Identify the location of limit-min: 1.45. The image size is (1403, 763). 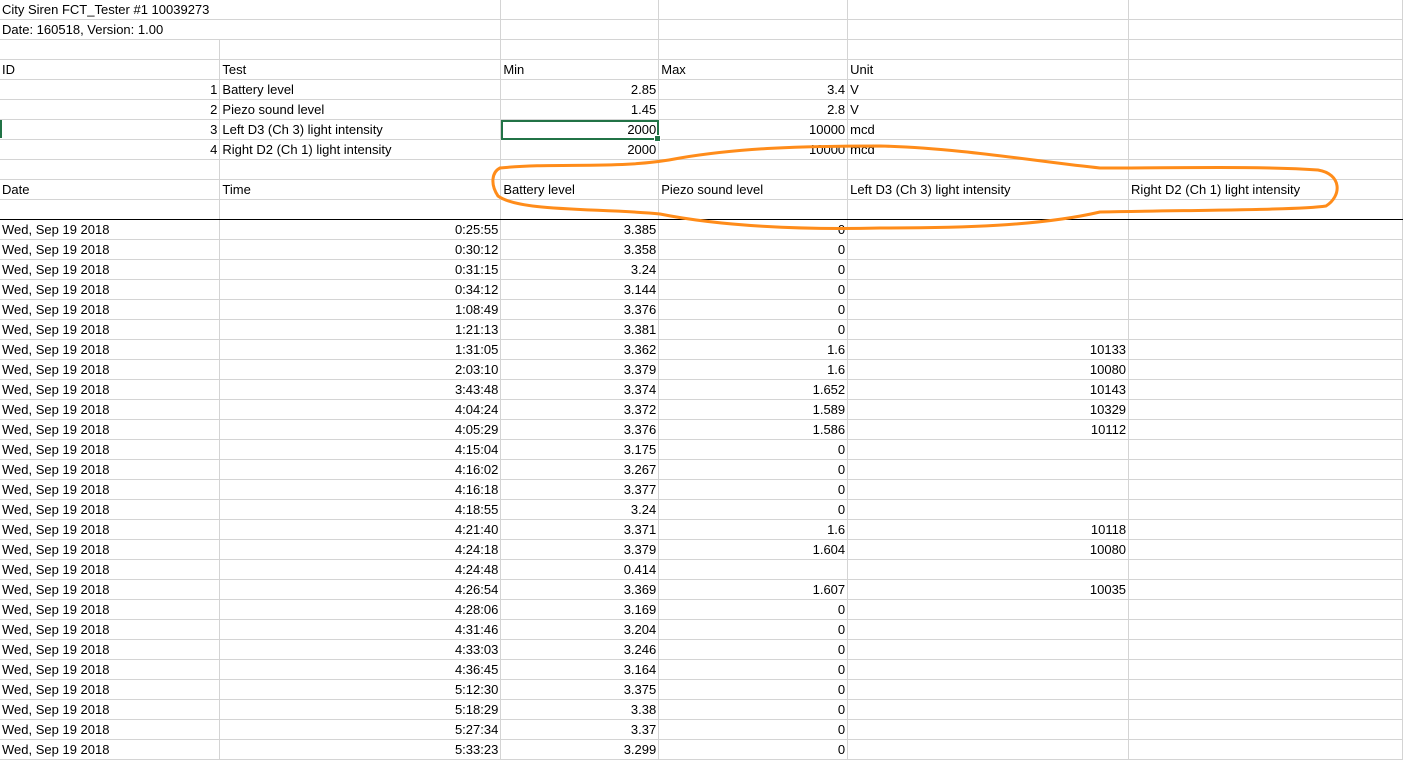
(580, 109).